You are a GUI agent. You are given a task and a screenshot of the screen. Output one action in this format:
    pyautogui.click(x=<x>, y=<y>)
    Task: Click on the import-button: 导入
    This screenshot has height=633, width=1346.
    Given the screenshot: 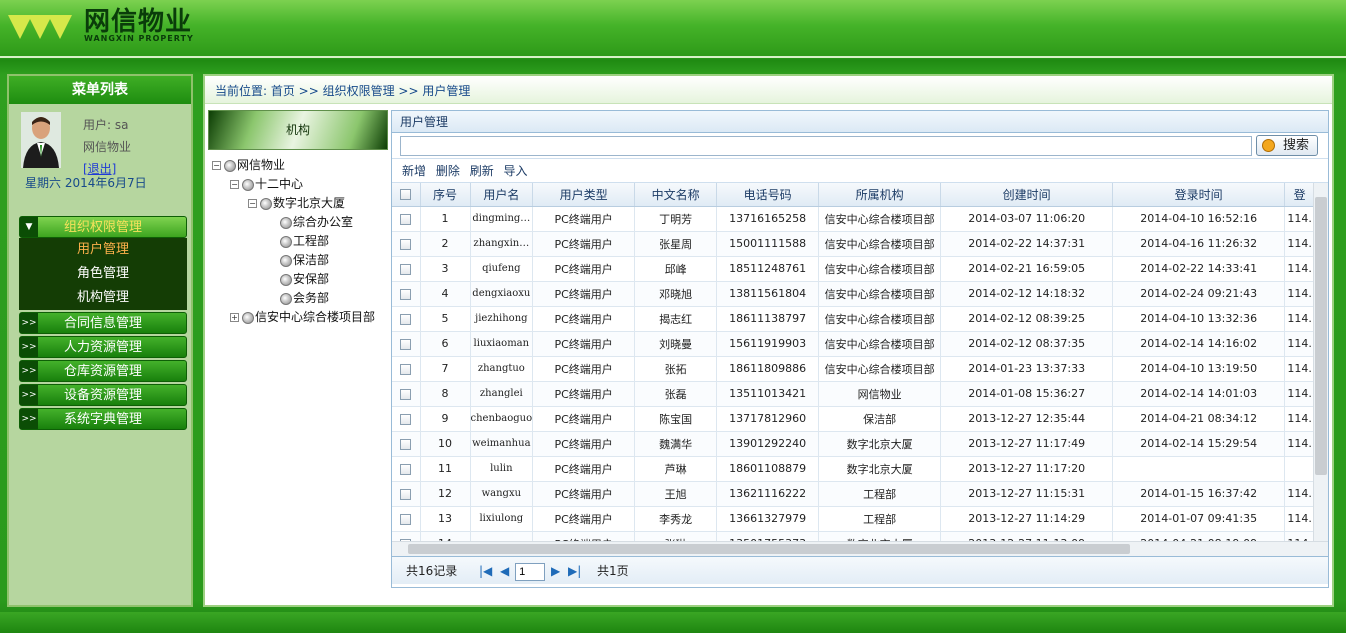 What is the action you would take?
    pyautogui.click(x=516, y=171)
    